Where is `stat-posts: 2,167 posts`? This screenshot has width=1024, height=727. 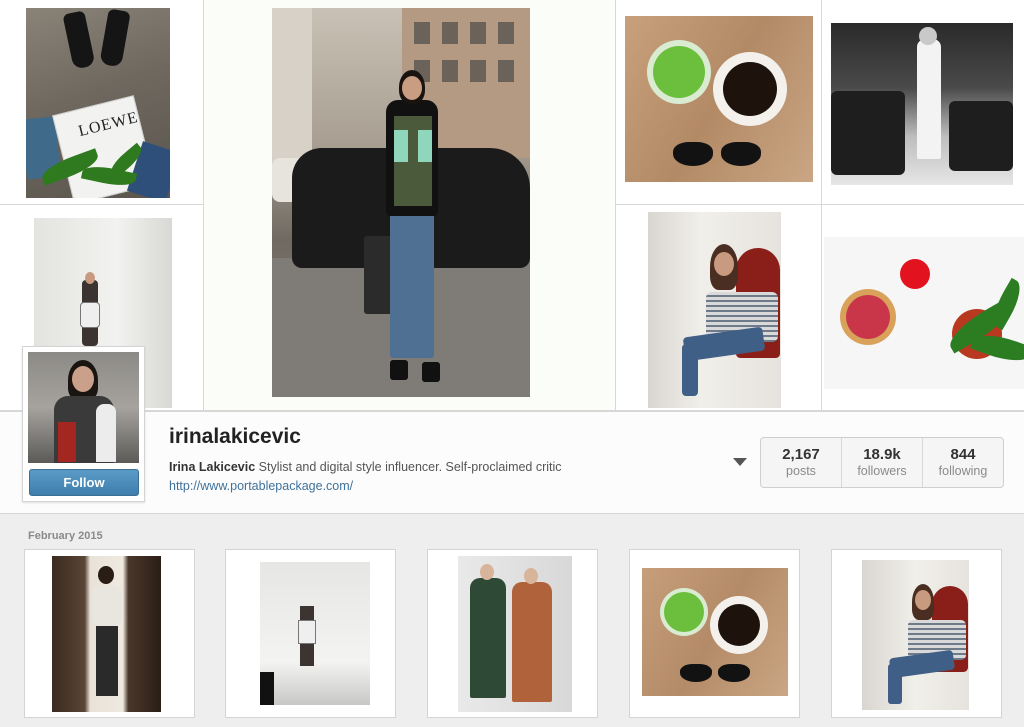 stat-posts: 2,167 posts is located at coordinates (801, 462).